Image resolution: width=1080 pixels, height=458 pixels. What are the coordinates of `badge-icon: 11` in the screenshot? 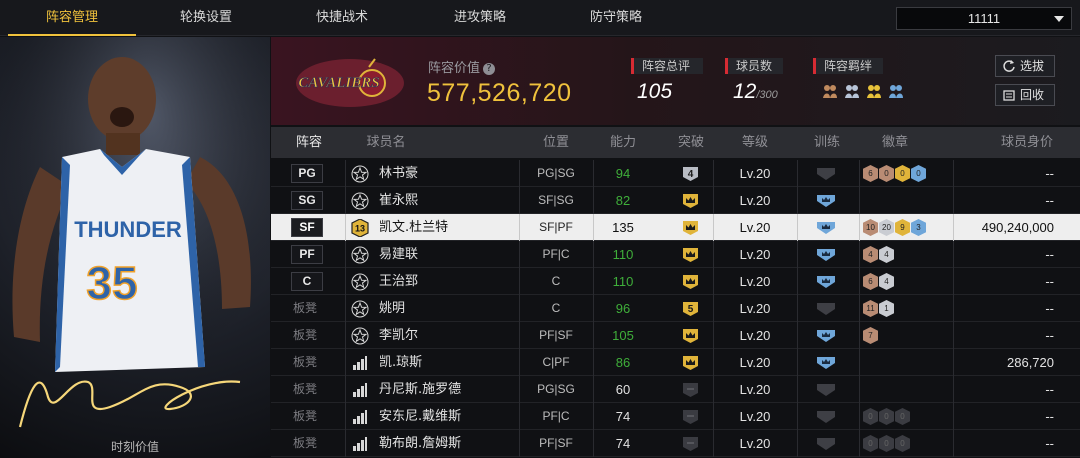 It's located at (870, 308).